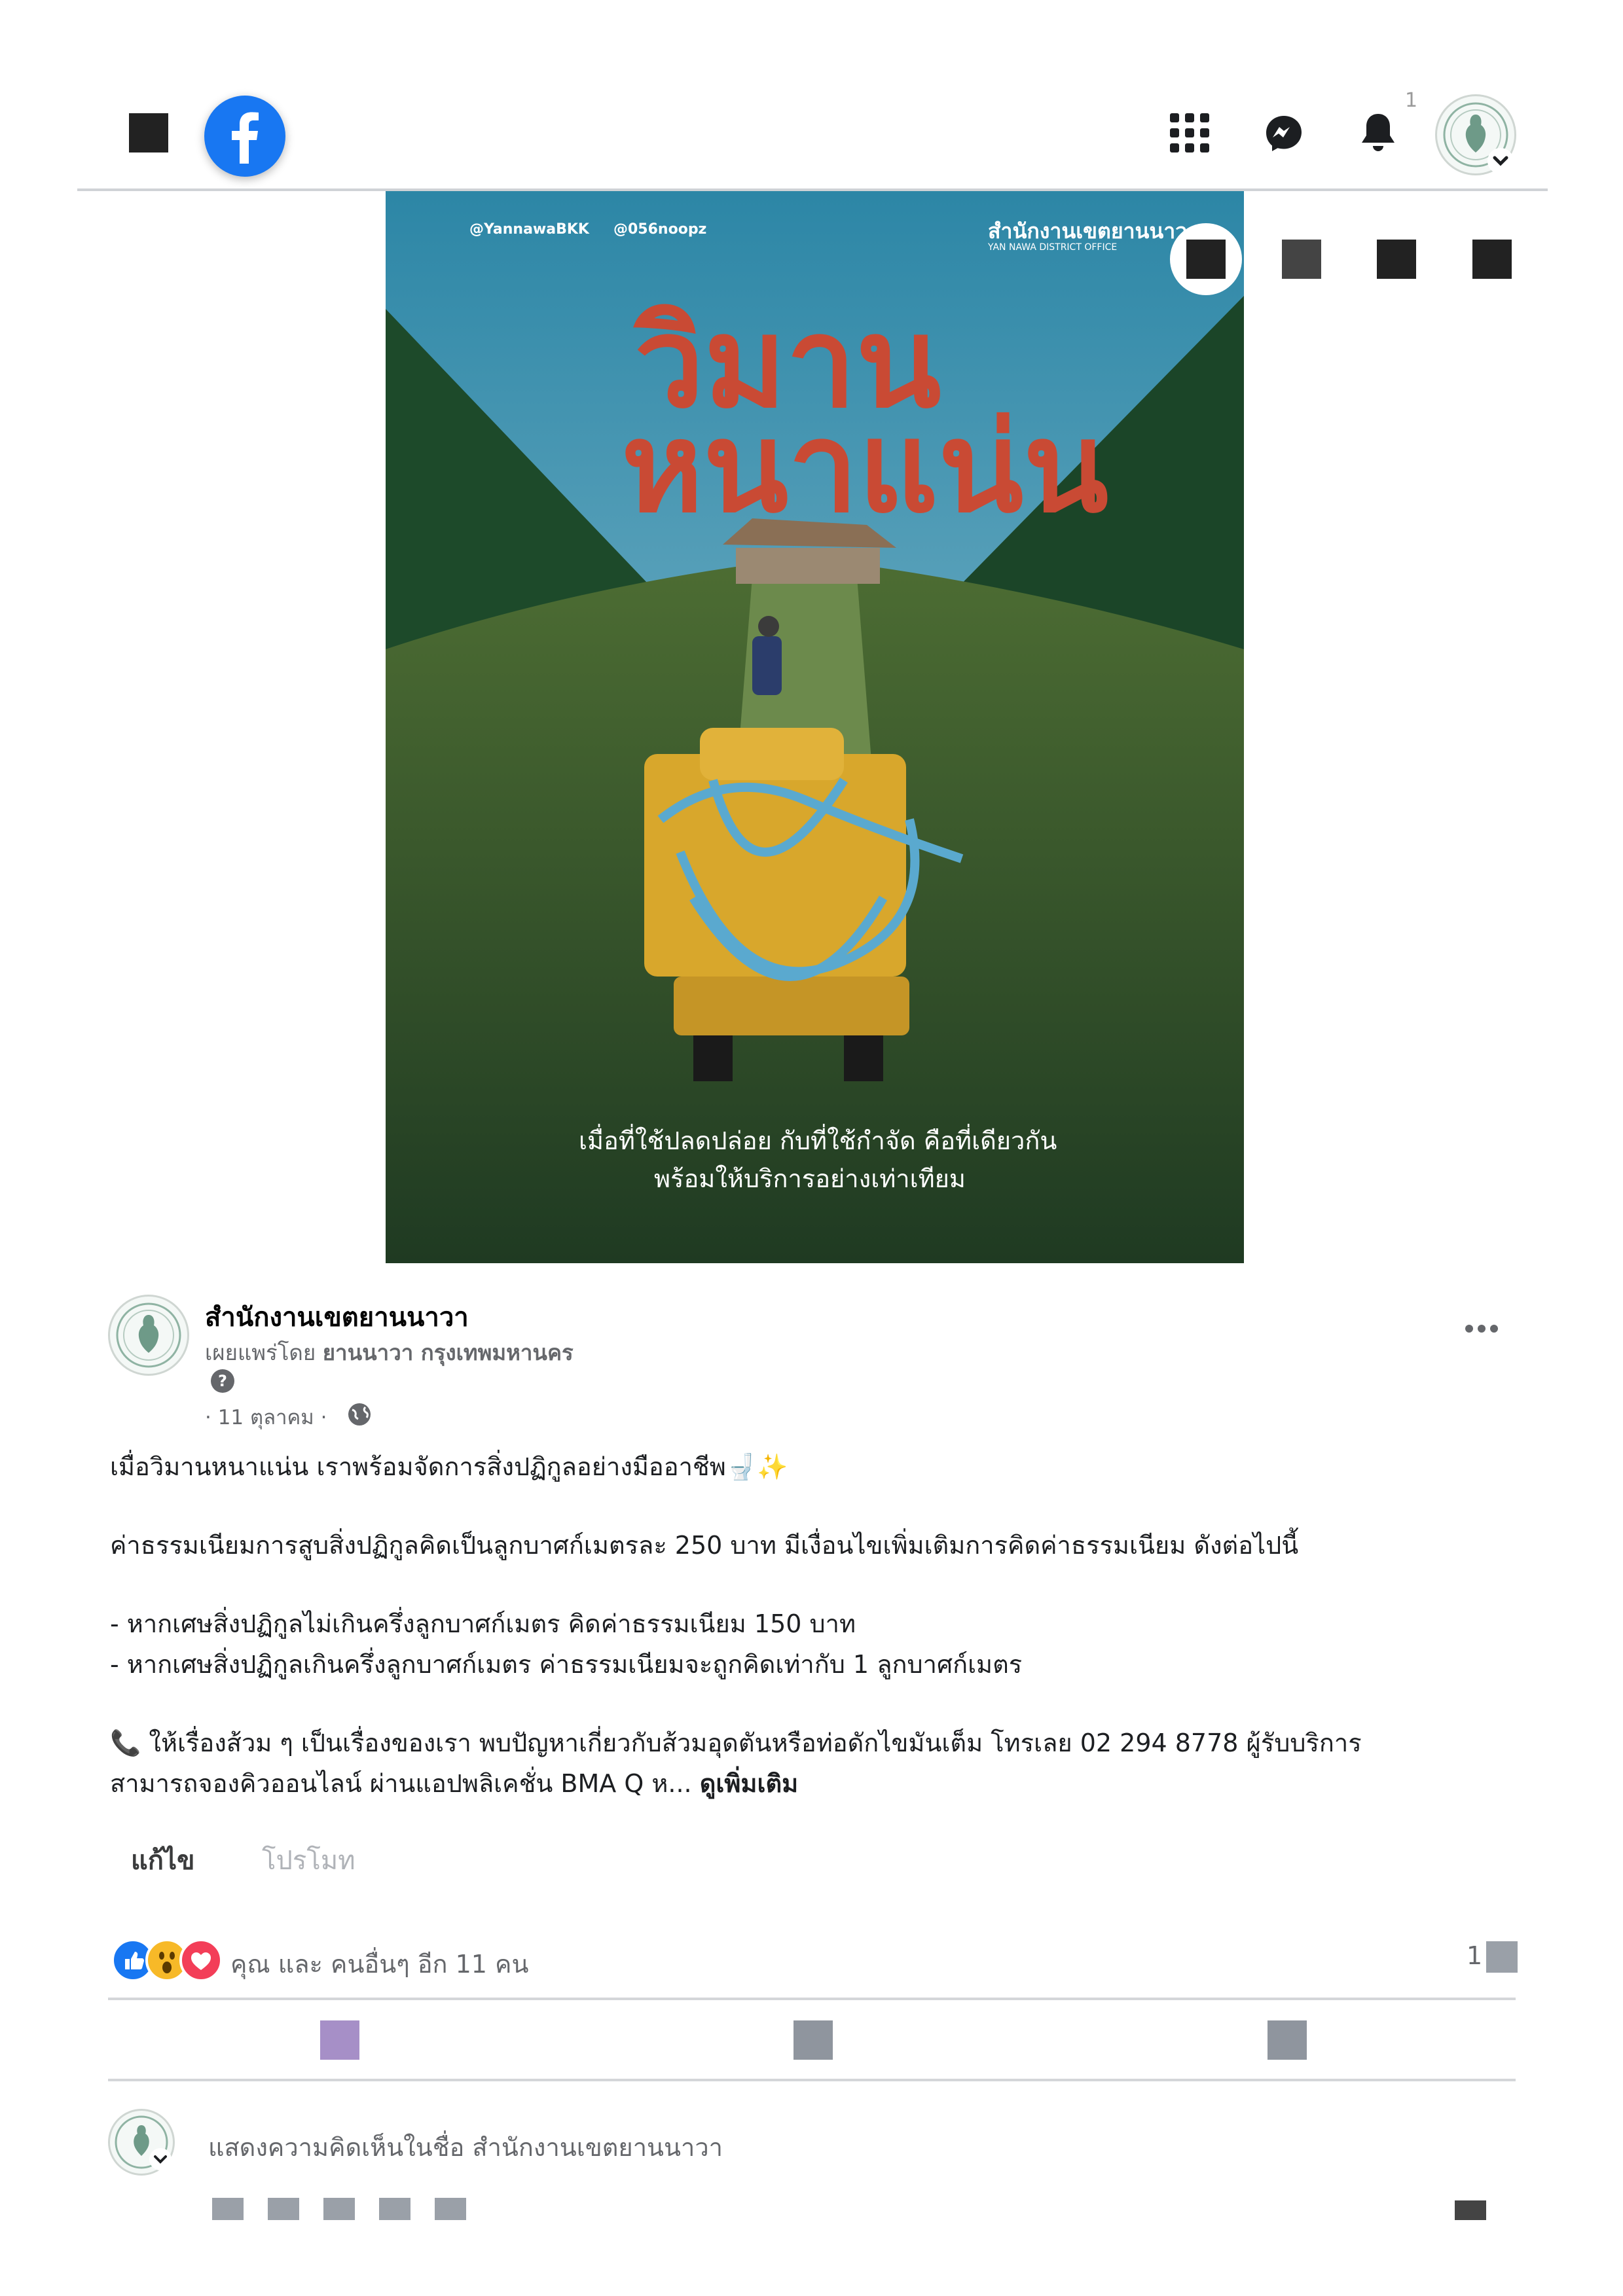  I want to click on emoji-icon, so click(228, 2209).